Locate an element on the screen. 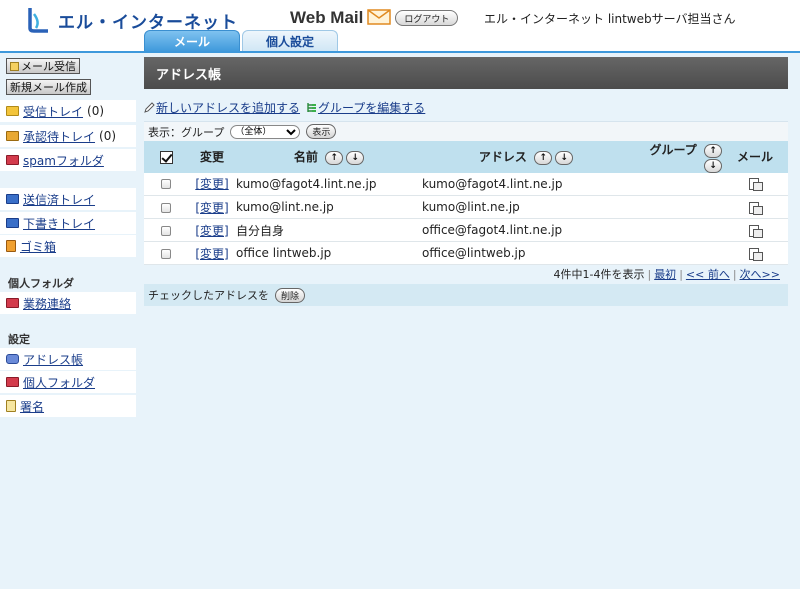 Image resolution: width=800 pixels, height=589 pixels. table-header-row: 変更 名前 ↑ ↓ アドレス ↑ ↓ グループ ↑↓ メール is located at coordinates (466, 157).